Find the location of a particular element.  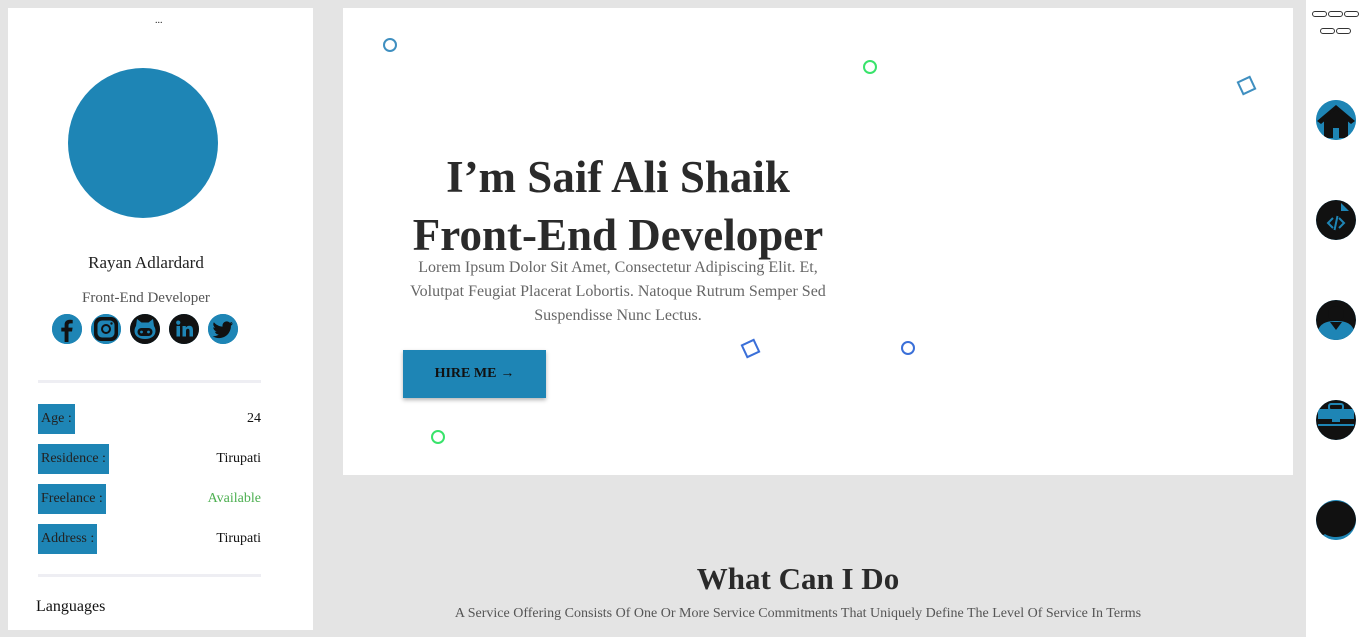

info-label: Residence : is located at coordinates (73, 459).